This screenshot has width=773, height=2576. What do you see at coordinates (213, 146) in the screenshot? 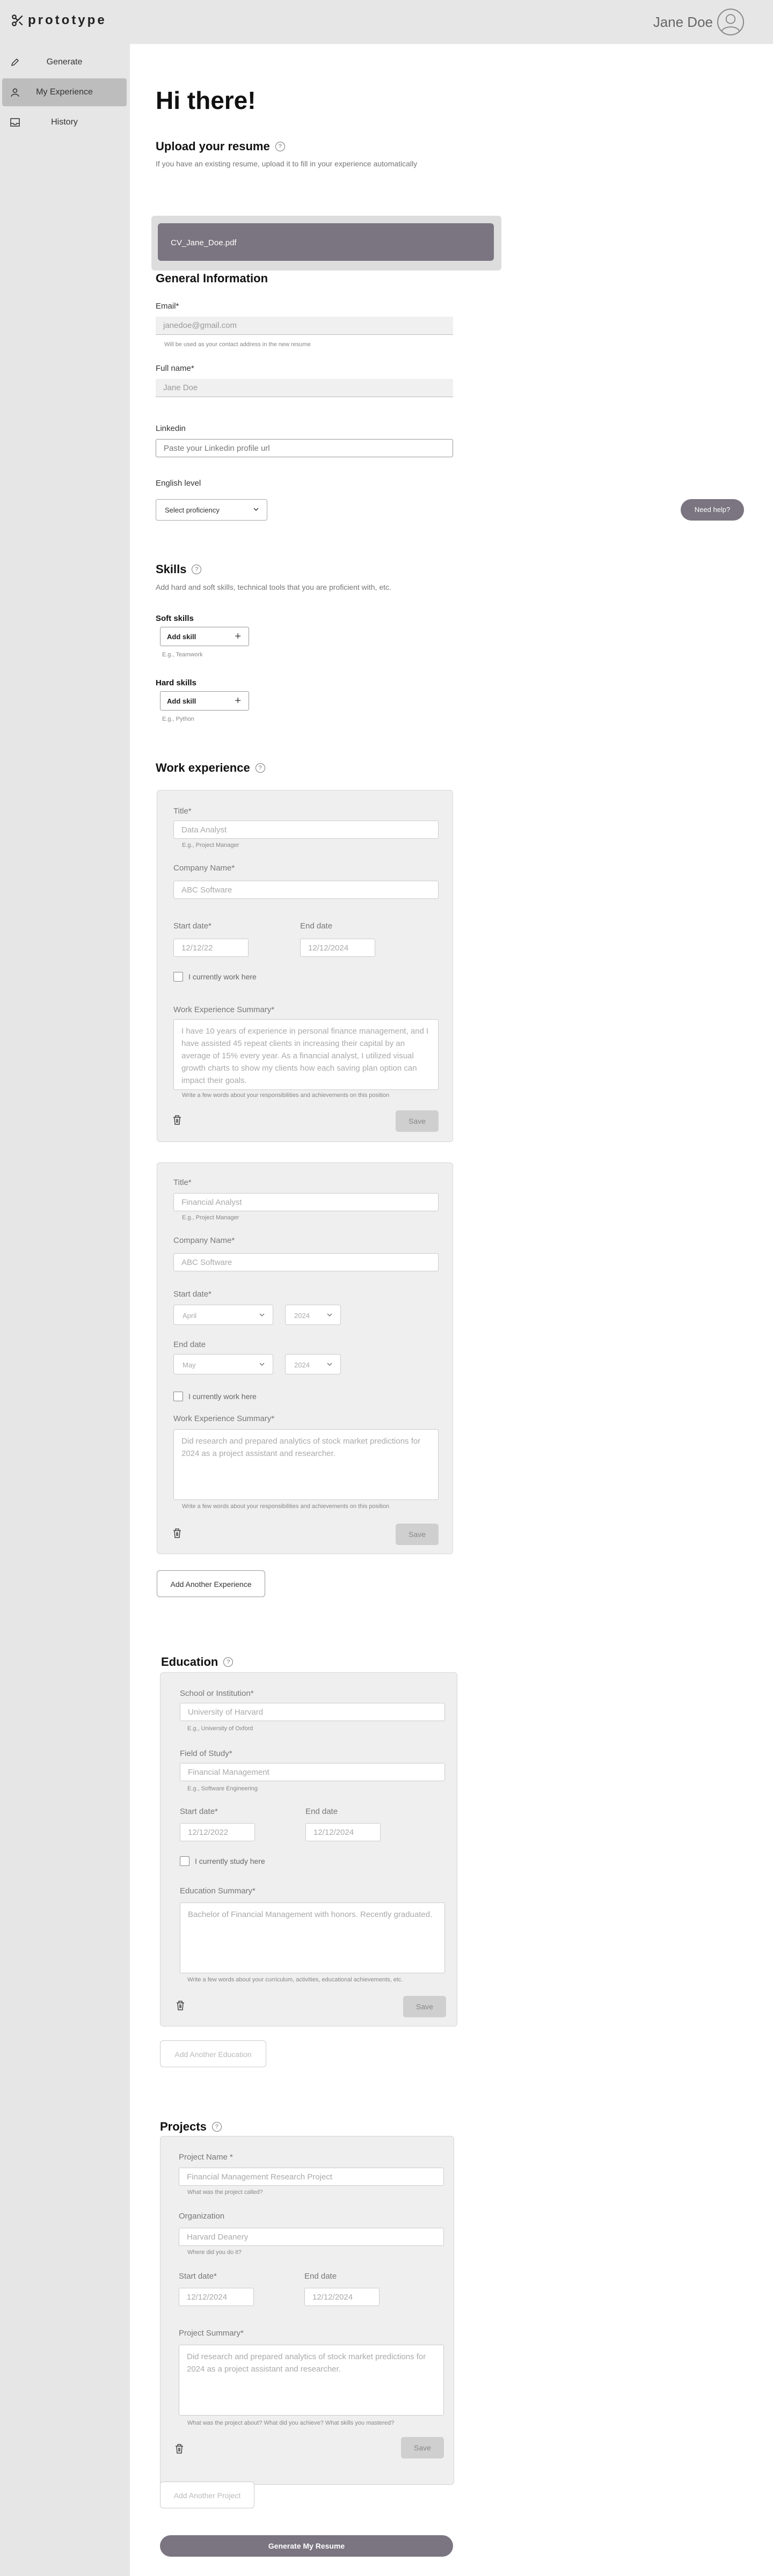
I see `upload-title: Upload your resume` at bounding box center [213, 146].